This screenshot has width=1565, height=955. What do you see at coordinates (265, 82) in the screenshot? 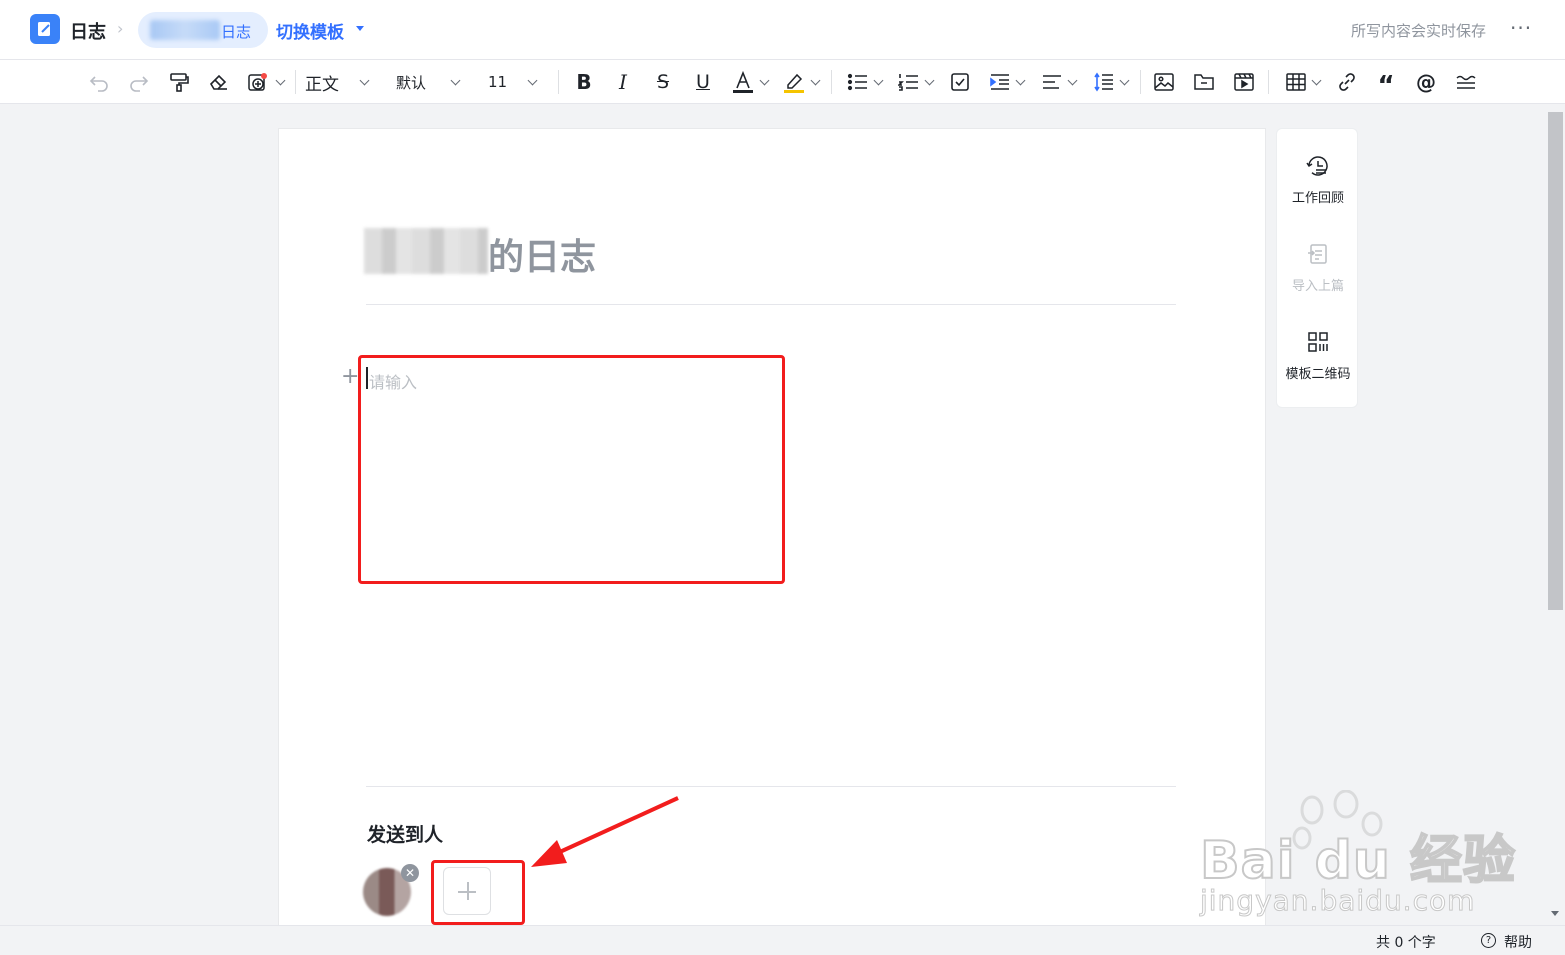
I see `insert-block-icon` at bounding box center [265, 82].